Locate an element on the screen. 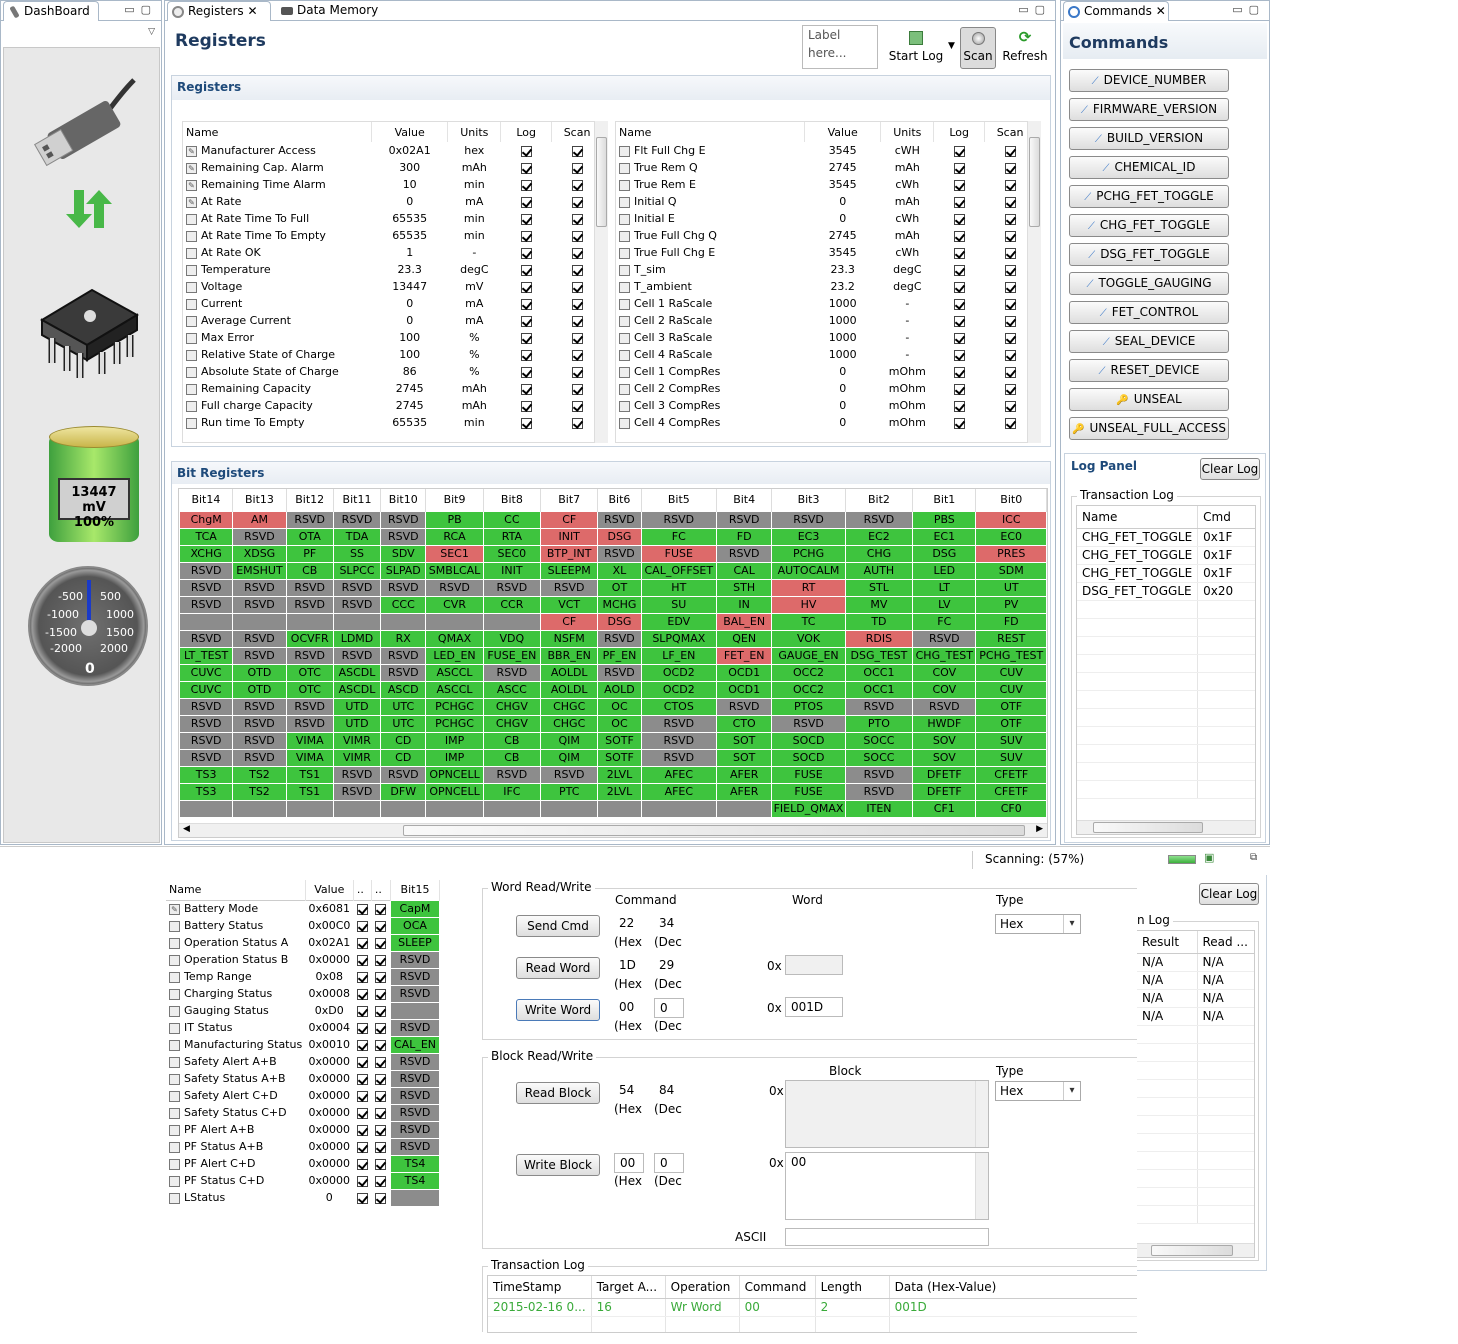  left-scroll-thumb is located at coordinates (601, 182).